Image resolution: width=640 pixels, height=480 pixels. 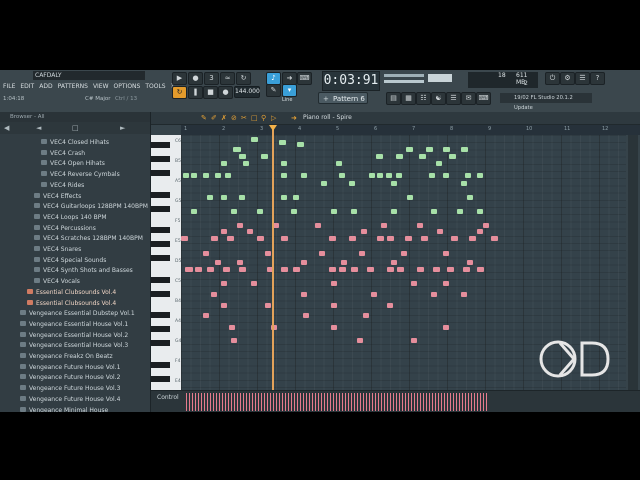 What do you see at coordinates (483, 98) in the screenshot?
I see `touch-keyboard-icon: ⌨` at bounding box center [483, 98].